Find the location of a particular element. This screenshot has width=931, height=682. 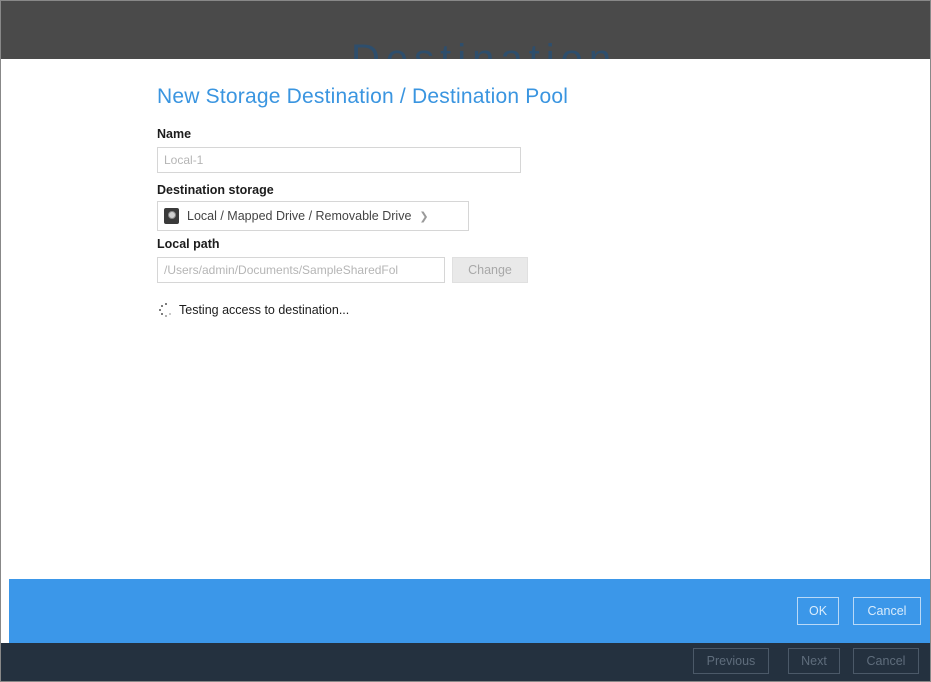

loading-spinner-icon is located at coordinates (166, 310).